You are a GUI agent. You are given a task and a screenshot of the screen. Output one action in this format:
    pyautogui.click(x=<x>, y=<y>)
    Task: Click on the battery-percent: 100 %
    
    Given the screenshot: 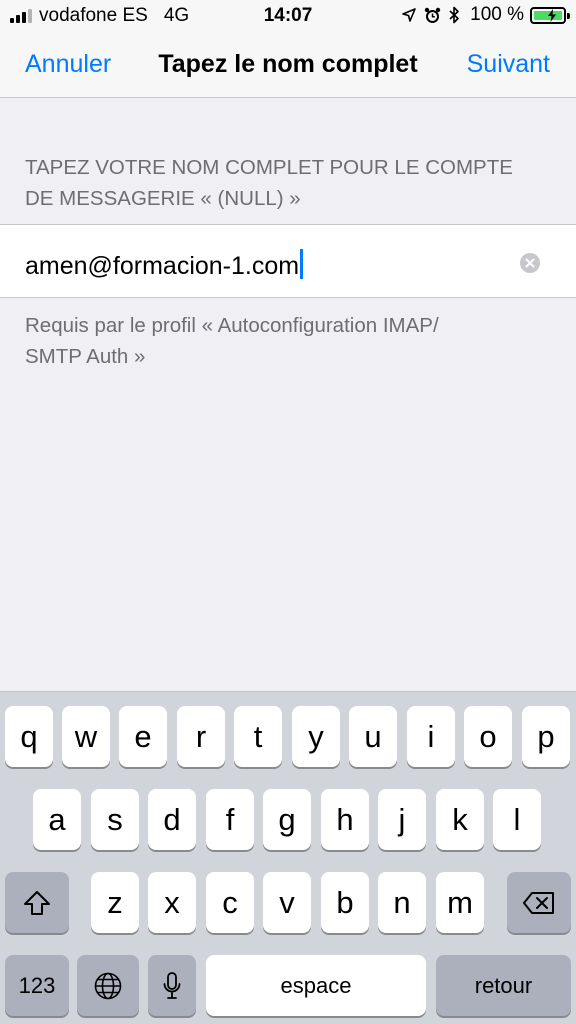 What is the action you would take?
    pyautogui.click(x=497, y=14)
    